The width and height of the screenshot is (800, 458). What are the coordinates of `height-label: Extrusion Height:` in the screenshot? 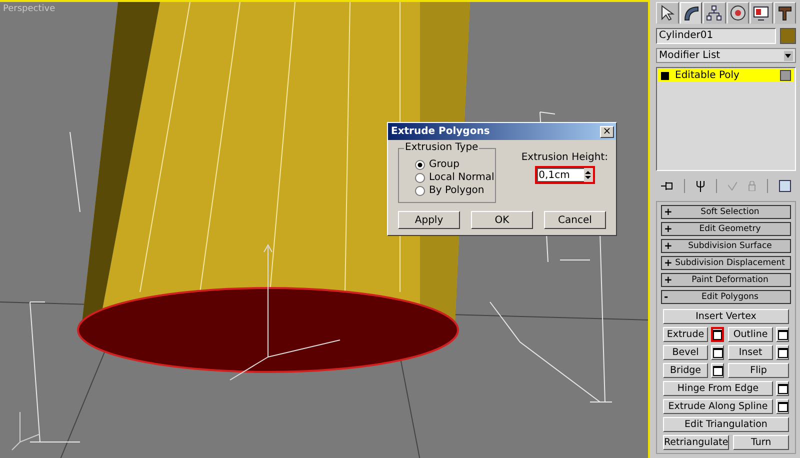 It's located at (564, 157).